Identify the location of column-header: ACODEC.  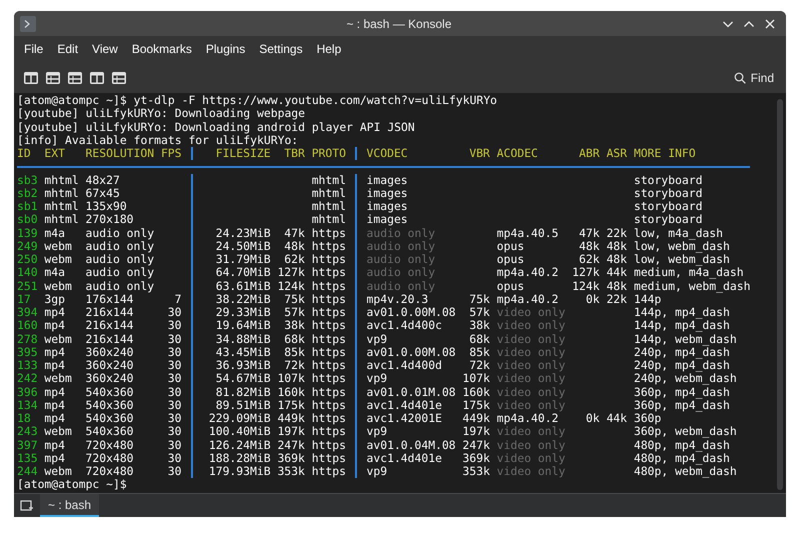
(517, 153).